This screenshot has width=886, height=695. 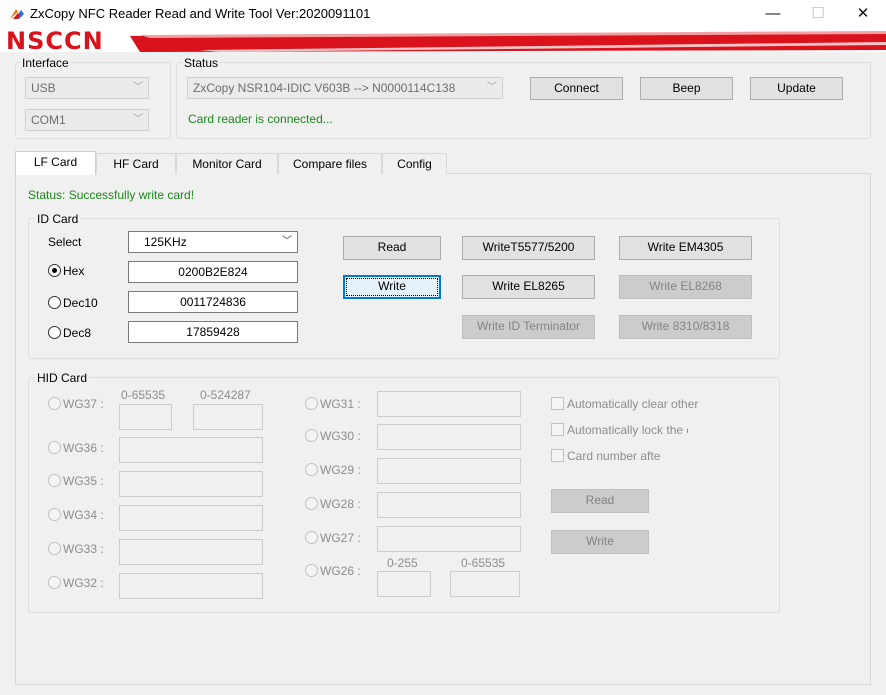 I want to click on write-el8265-button: Write EL8265, so click(x=528, y=287).